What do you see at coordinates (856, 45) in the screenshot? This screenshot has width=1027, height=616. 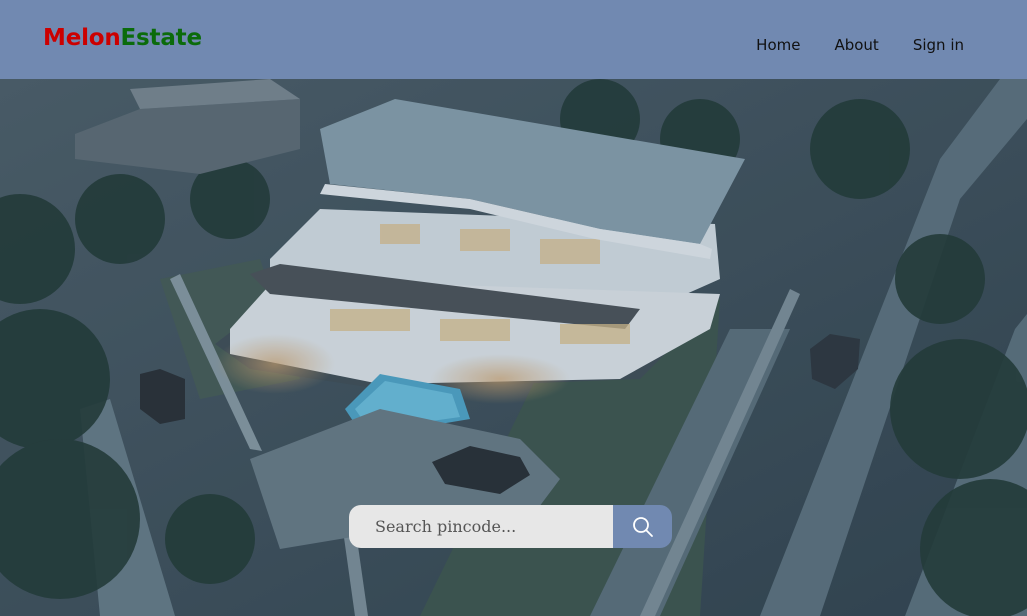 I see `nav-about-link: About` at bounding box center [856, 45].